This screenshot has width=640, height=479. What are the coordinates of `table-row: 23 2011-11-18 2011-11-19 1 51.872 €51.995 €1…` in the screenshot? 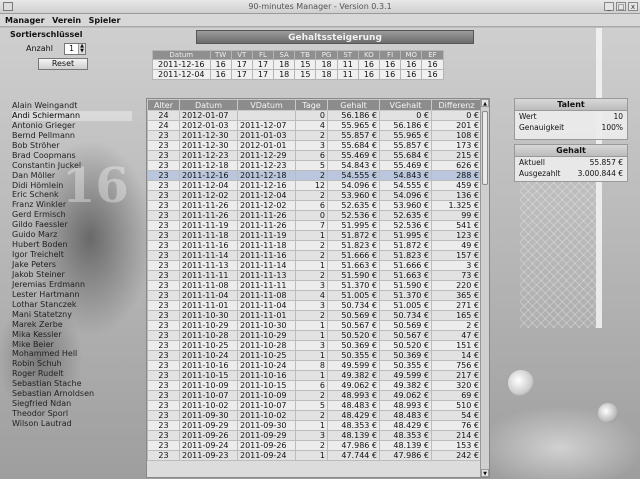 It's located at (314, 235).